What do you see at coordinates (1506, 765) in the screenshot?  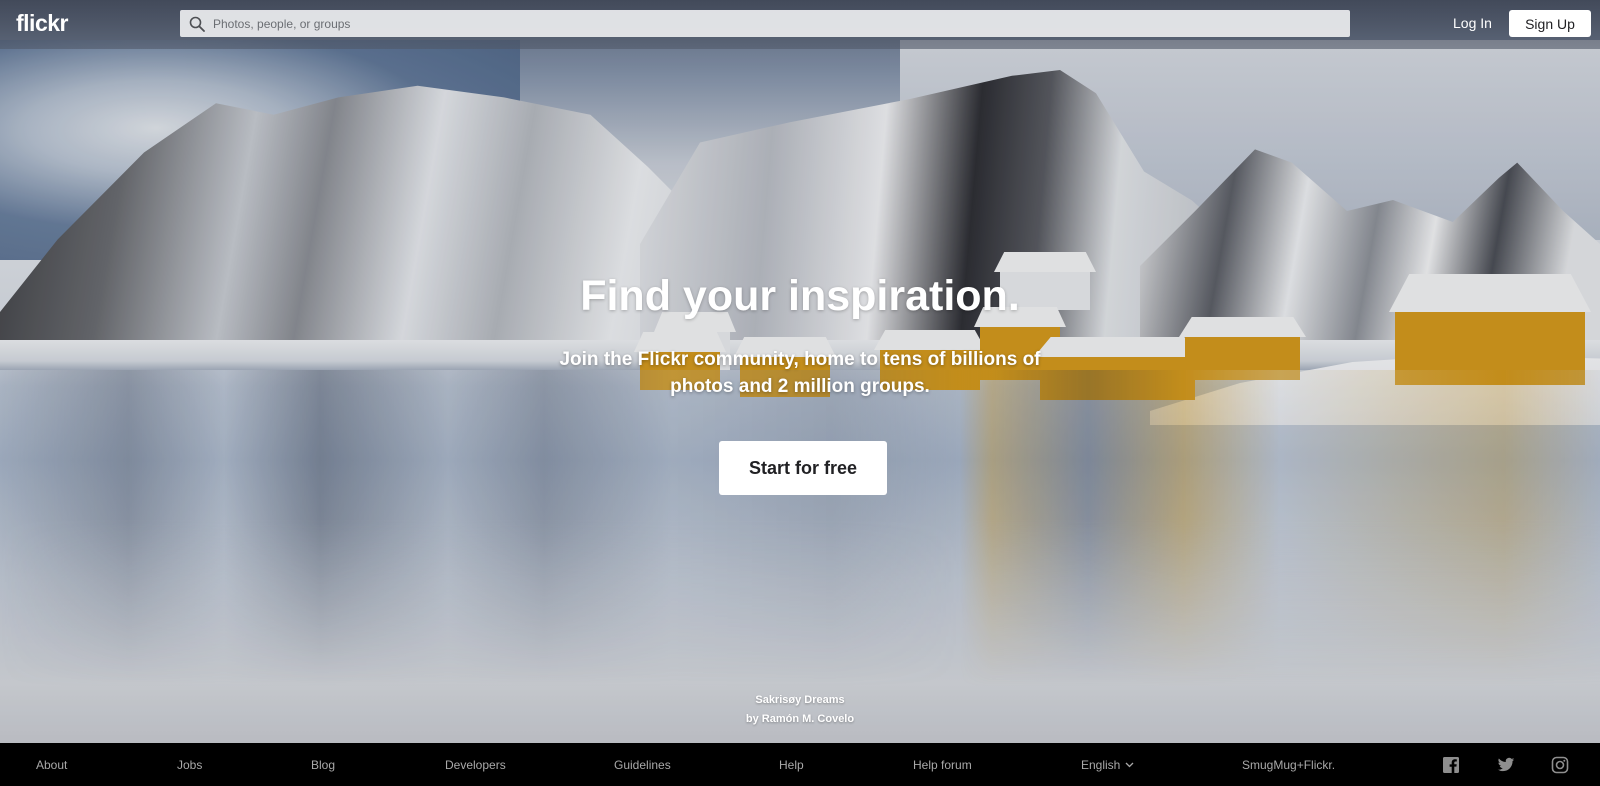 I see `twitter-icon` at bounding box center [1506, 765].